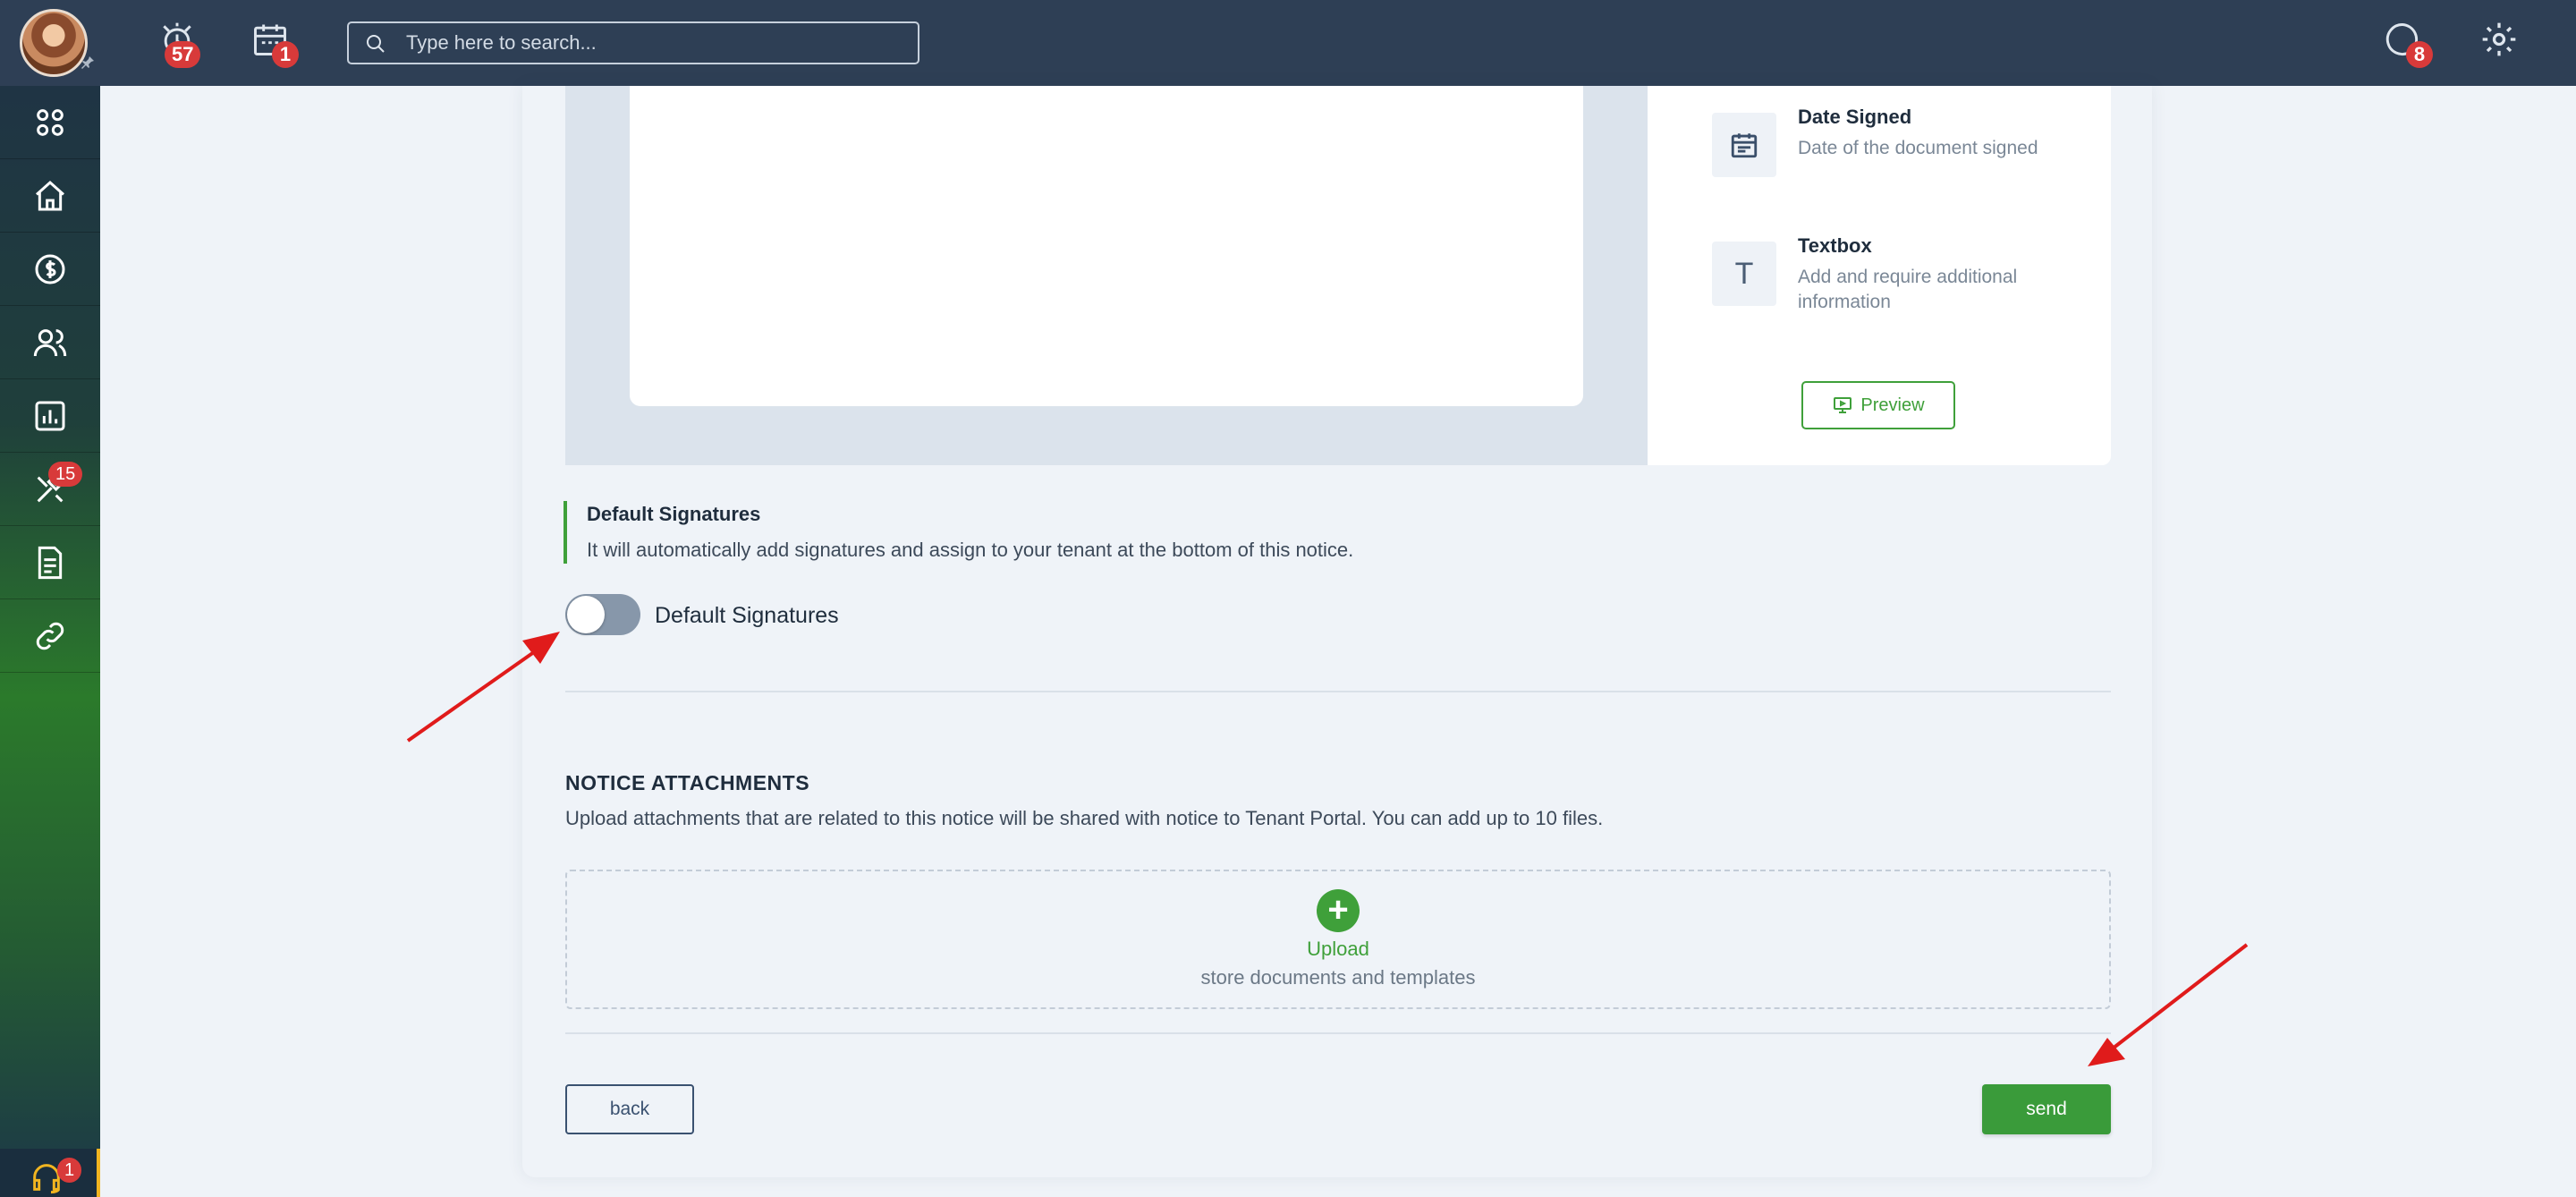  I want to click on default-signatures-toggle-label: Default Signatures, so click(747, 616).